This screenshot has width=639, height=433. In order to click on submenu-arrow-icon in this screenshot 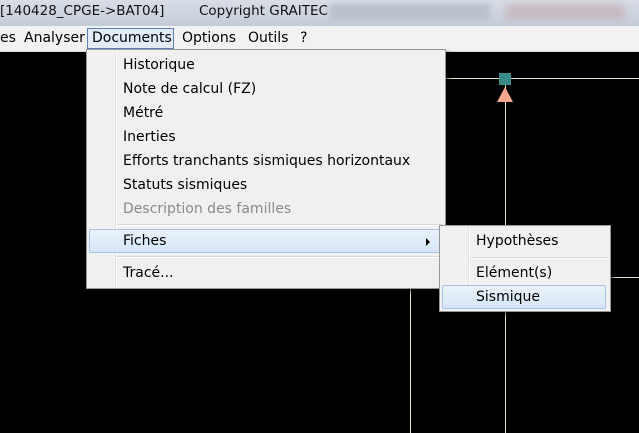, I will do `click(428, 242)`.